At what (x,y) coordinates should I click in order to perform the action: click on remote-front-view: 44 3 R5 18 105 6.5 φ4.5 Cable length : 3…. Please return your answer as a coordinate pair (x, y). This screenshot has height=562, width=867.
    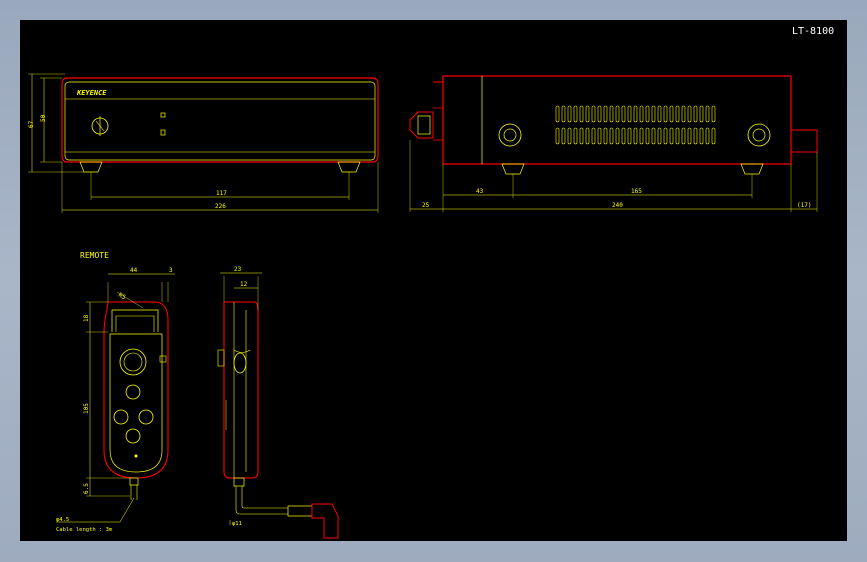
    Looking at the image, I should click on (115, 400).